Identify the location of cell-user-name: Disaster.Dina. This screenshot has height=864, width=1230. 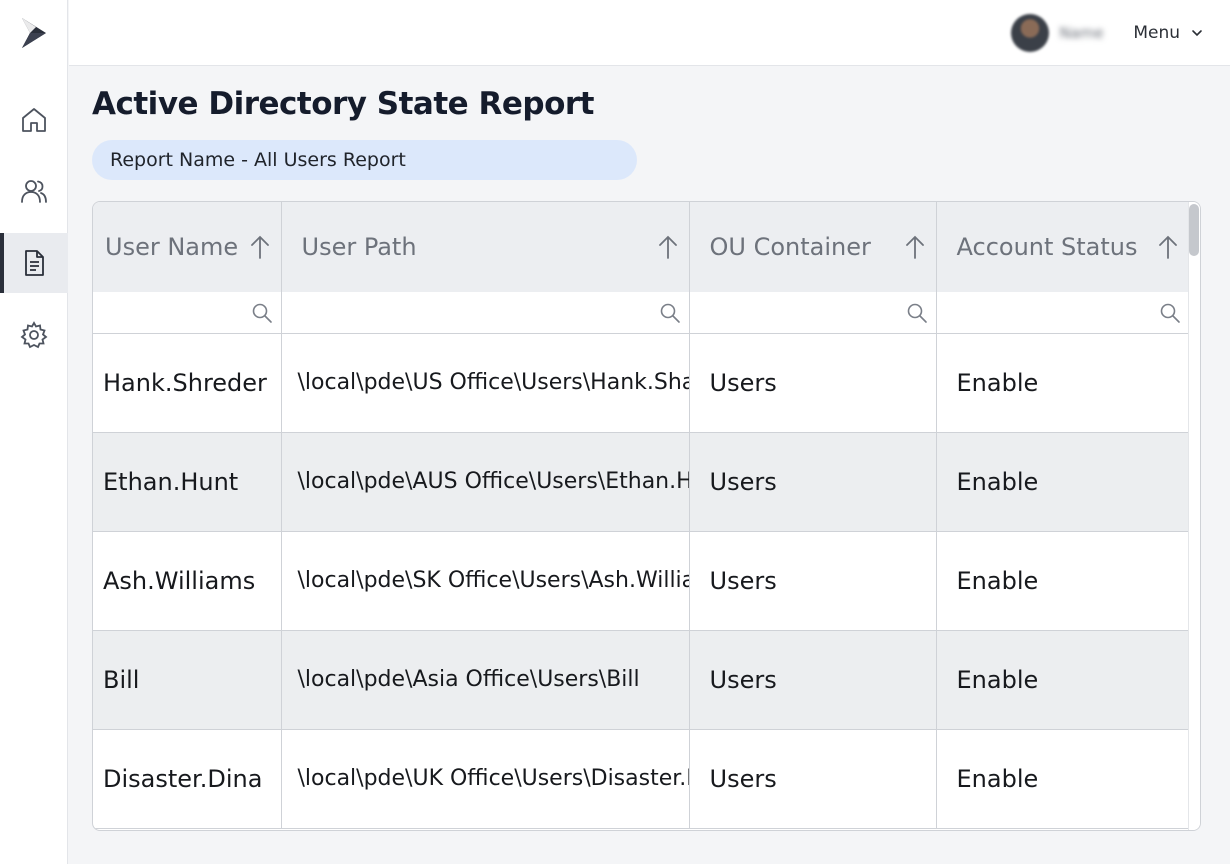
(187, 779).